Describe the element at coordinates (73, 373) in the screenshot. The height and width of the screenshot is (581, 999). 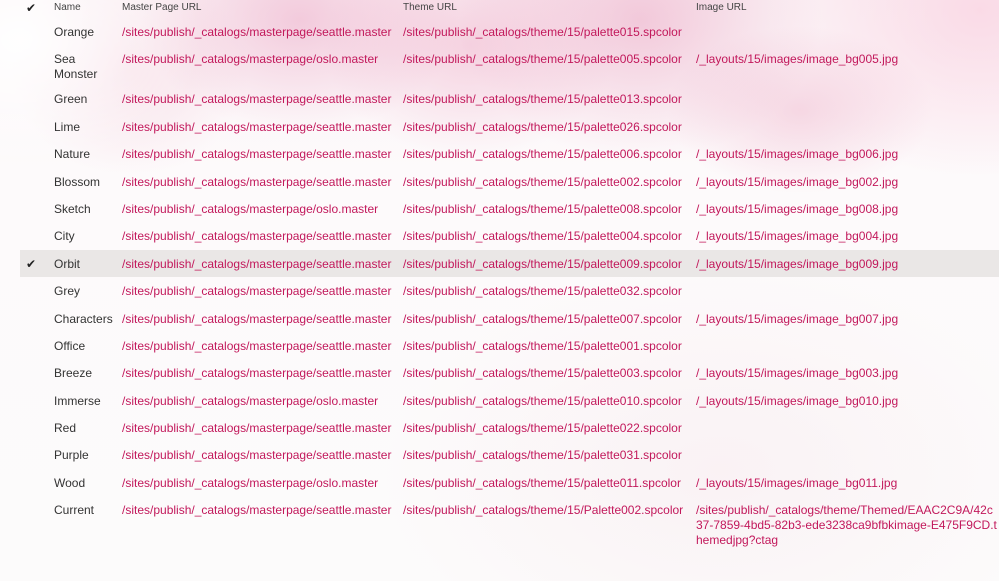
I see `look-name: Breeze` at that location.